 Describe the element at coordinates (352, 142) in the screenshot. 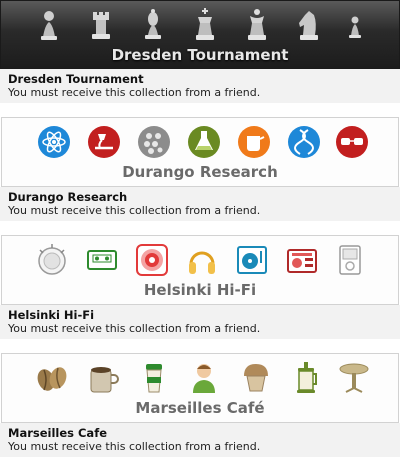

I see `goggles-icon` at that location.